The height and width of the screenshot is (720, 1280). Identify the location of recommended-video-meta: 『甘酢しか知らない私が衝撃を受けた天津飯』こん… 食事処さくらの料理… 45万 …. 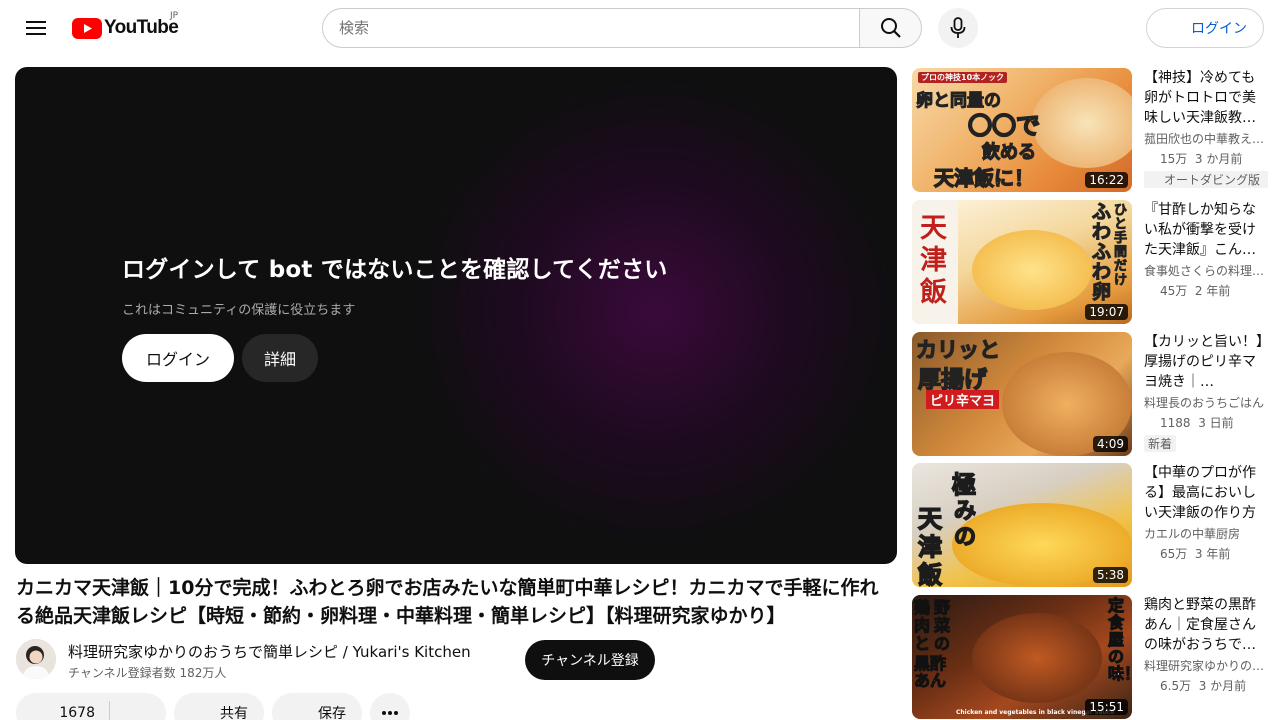
(1206, 249).